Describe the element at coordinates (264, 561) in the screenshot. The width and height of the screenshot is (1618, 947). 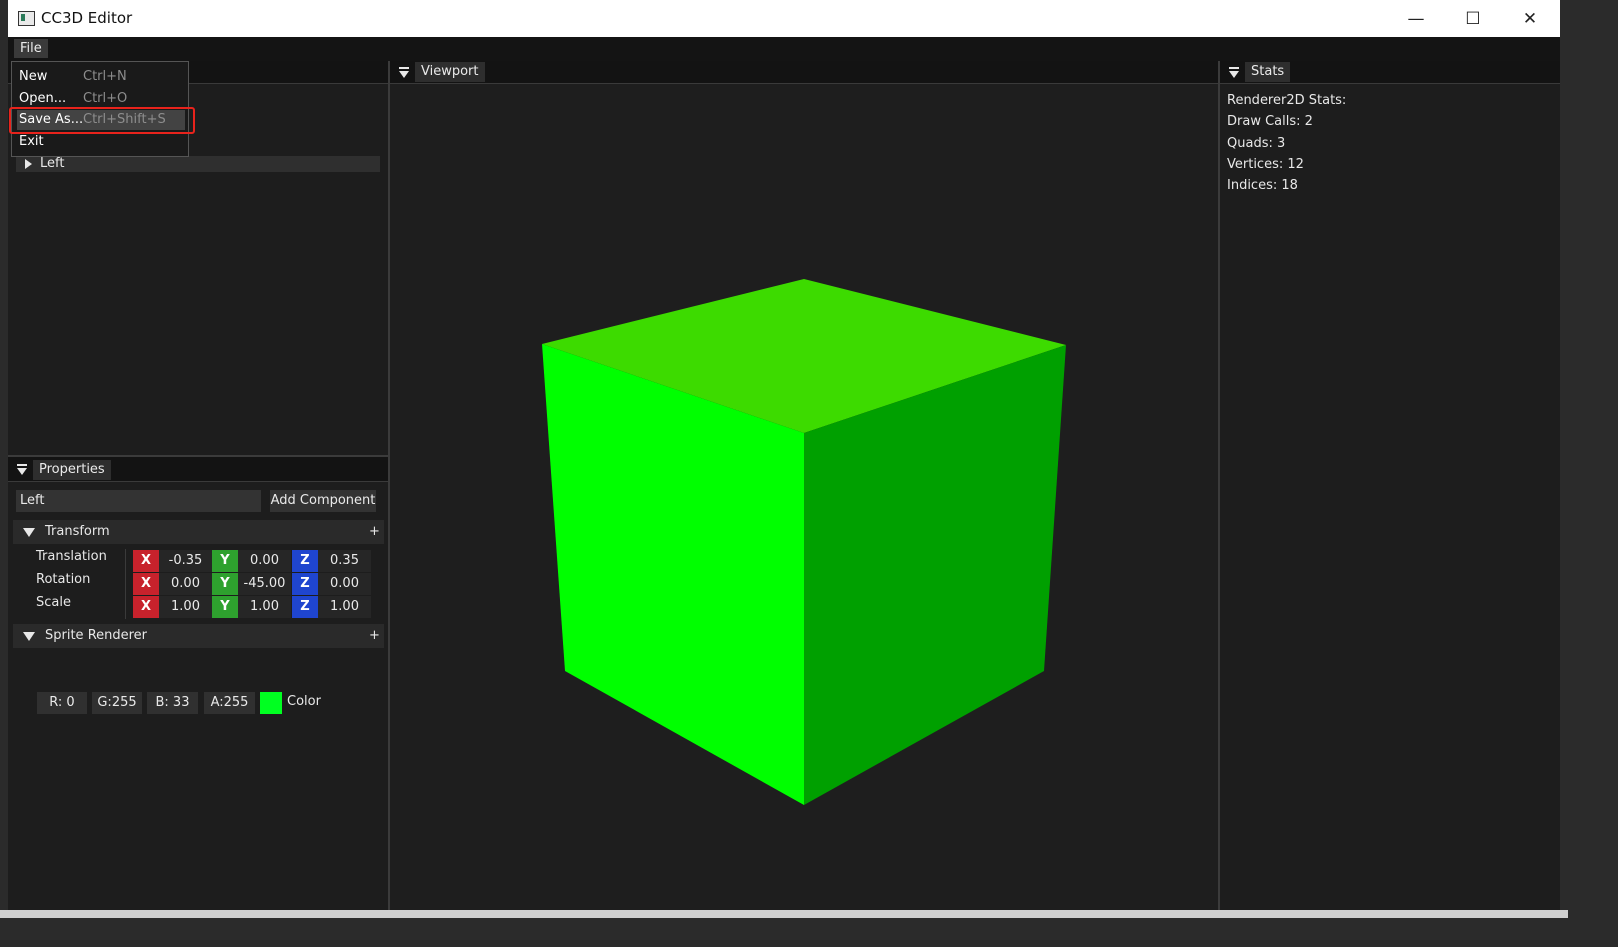
I see `translation-y-field: 0.00` at that location.